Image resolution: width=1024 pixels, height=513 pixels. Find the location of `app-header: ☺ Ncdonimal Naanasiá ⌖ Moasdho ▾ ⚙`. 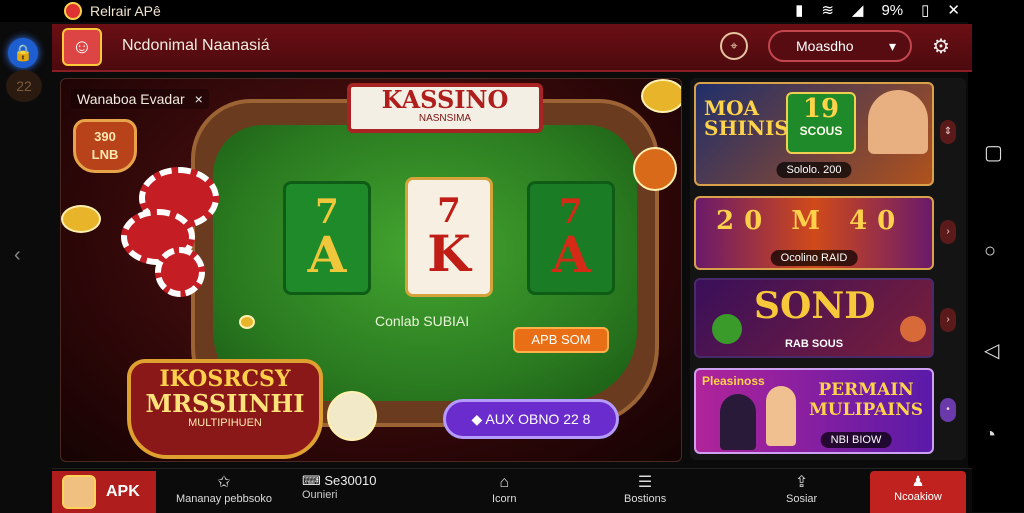

app-header: ☺ Ncdonimal Naanasiá ⌖ Moasdho ▾ ⚙ is located at coordinates (512, 48).